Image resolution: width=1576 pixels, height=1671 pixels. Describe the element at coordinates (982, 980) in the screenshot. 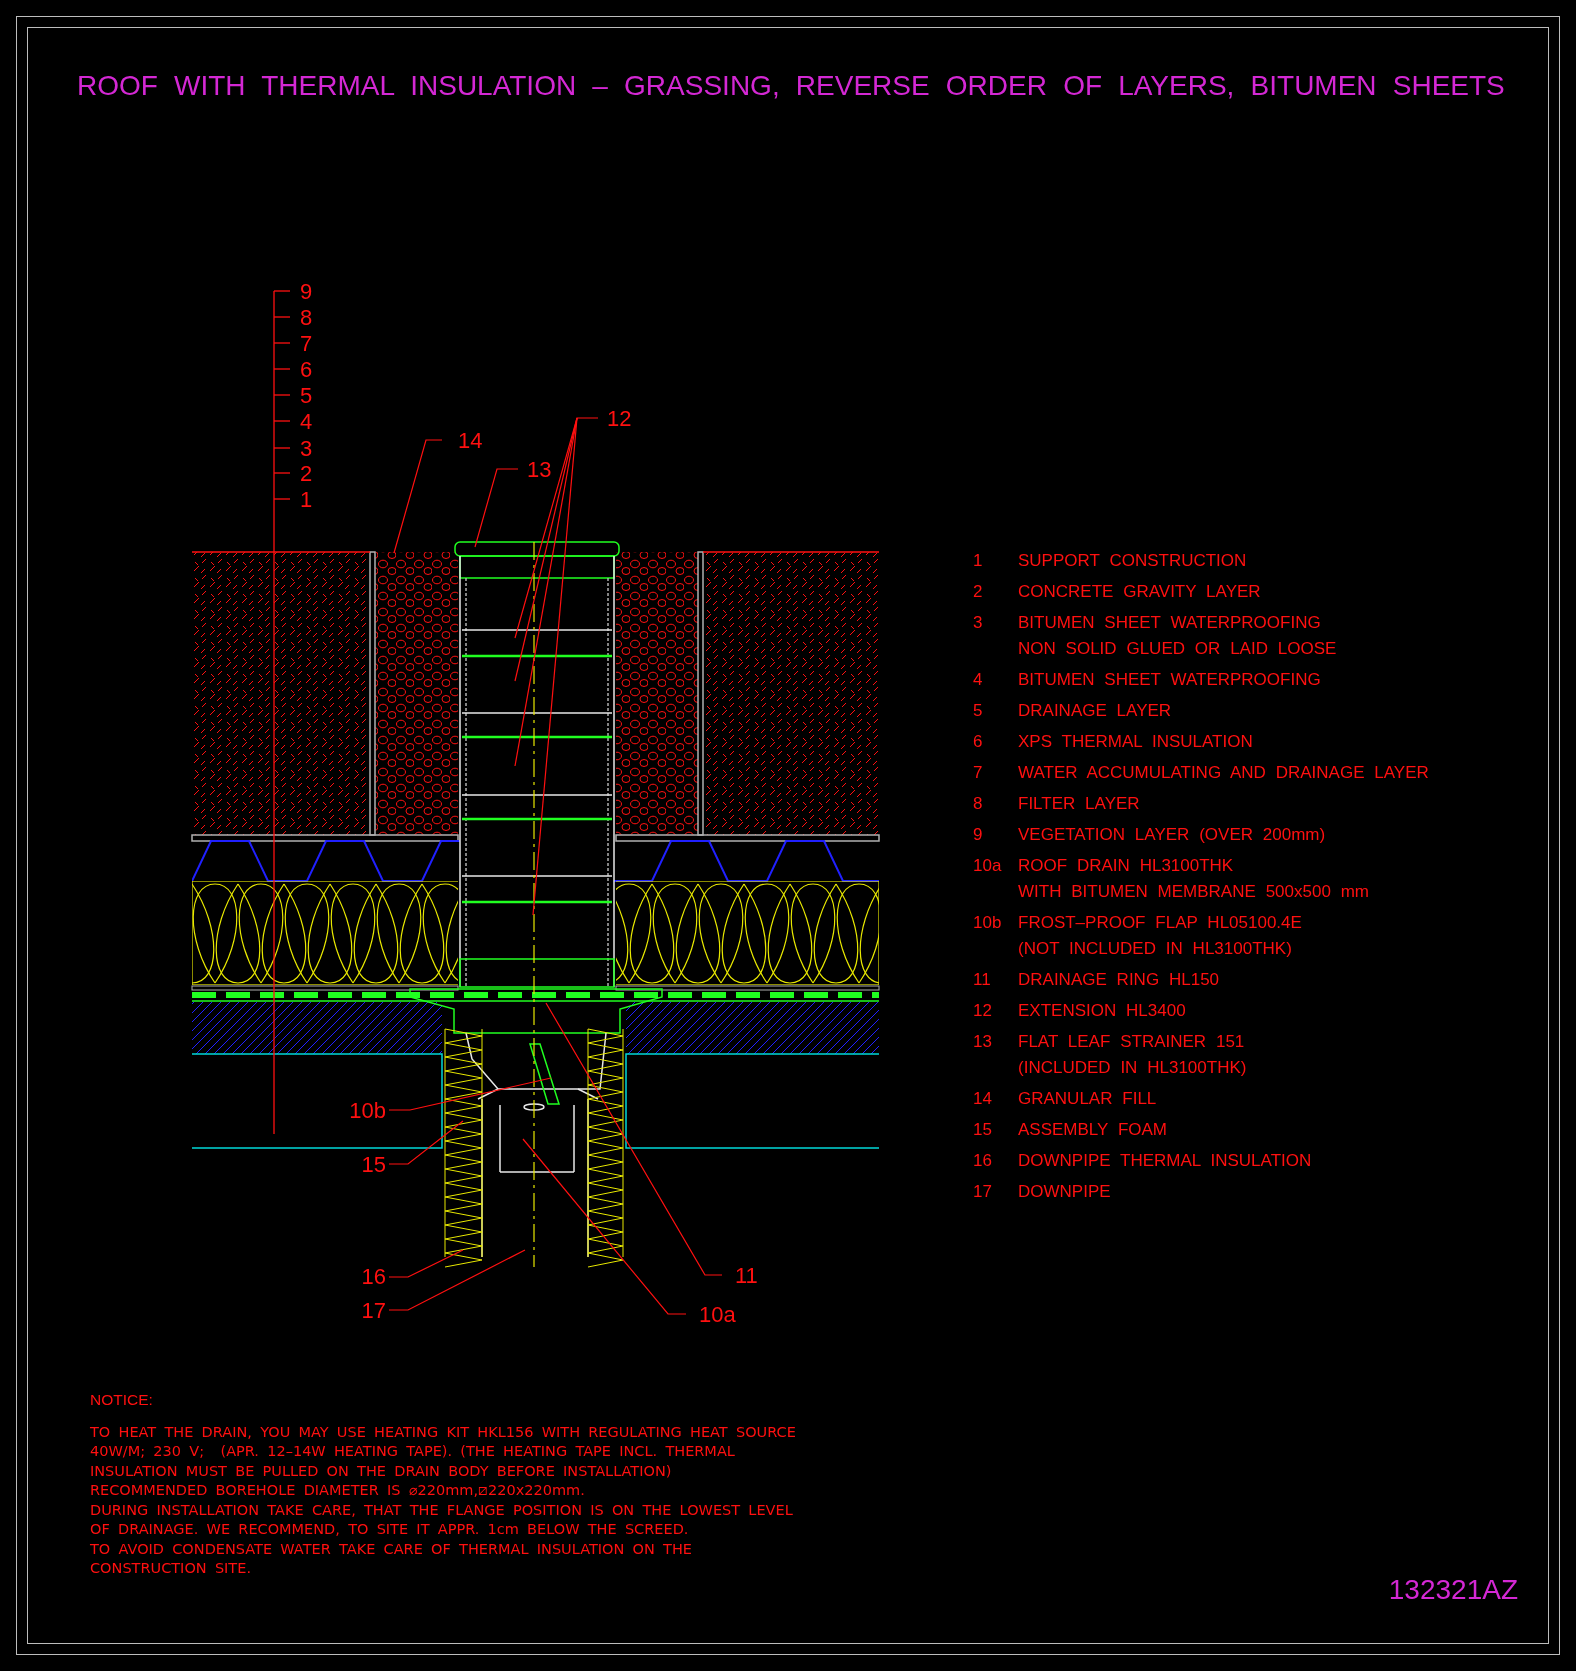

I see `legend-number: 11` at that location.